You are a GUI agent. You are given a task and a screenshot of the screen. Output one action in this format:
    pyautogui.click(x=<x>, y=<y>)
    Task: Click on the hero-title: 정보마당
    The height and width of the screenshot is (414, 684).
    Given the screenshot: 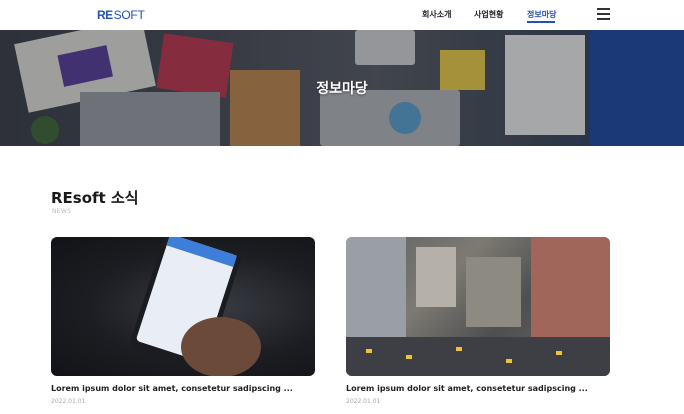 What is the action you would take?
    pyautogui.click(x=342, y=89)
    